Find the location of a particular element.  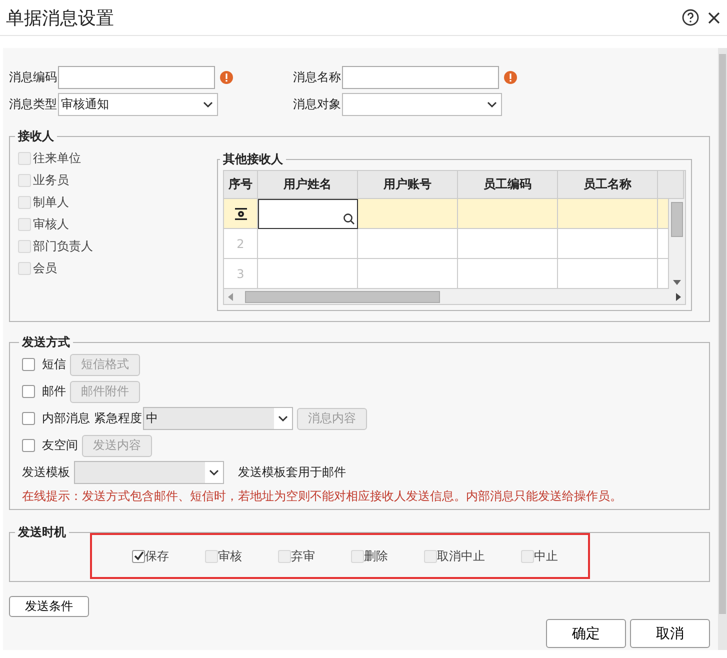

field-label: 消息类型 is located at coordinates (33, 104).